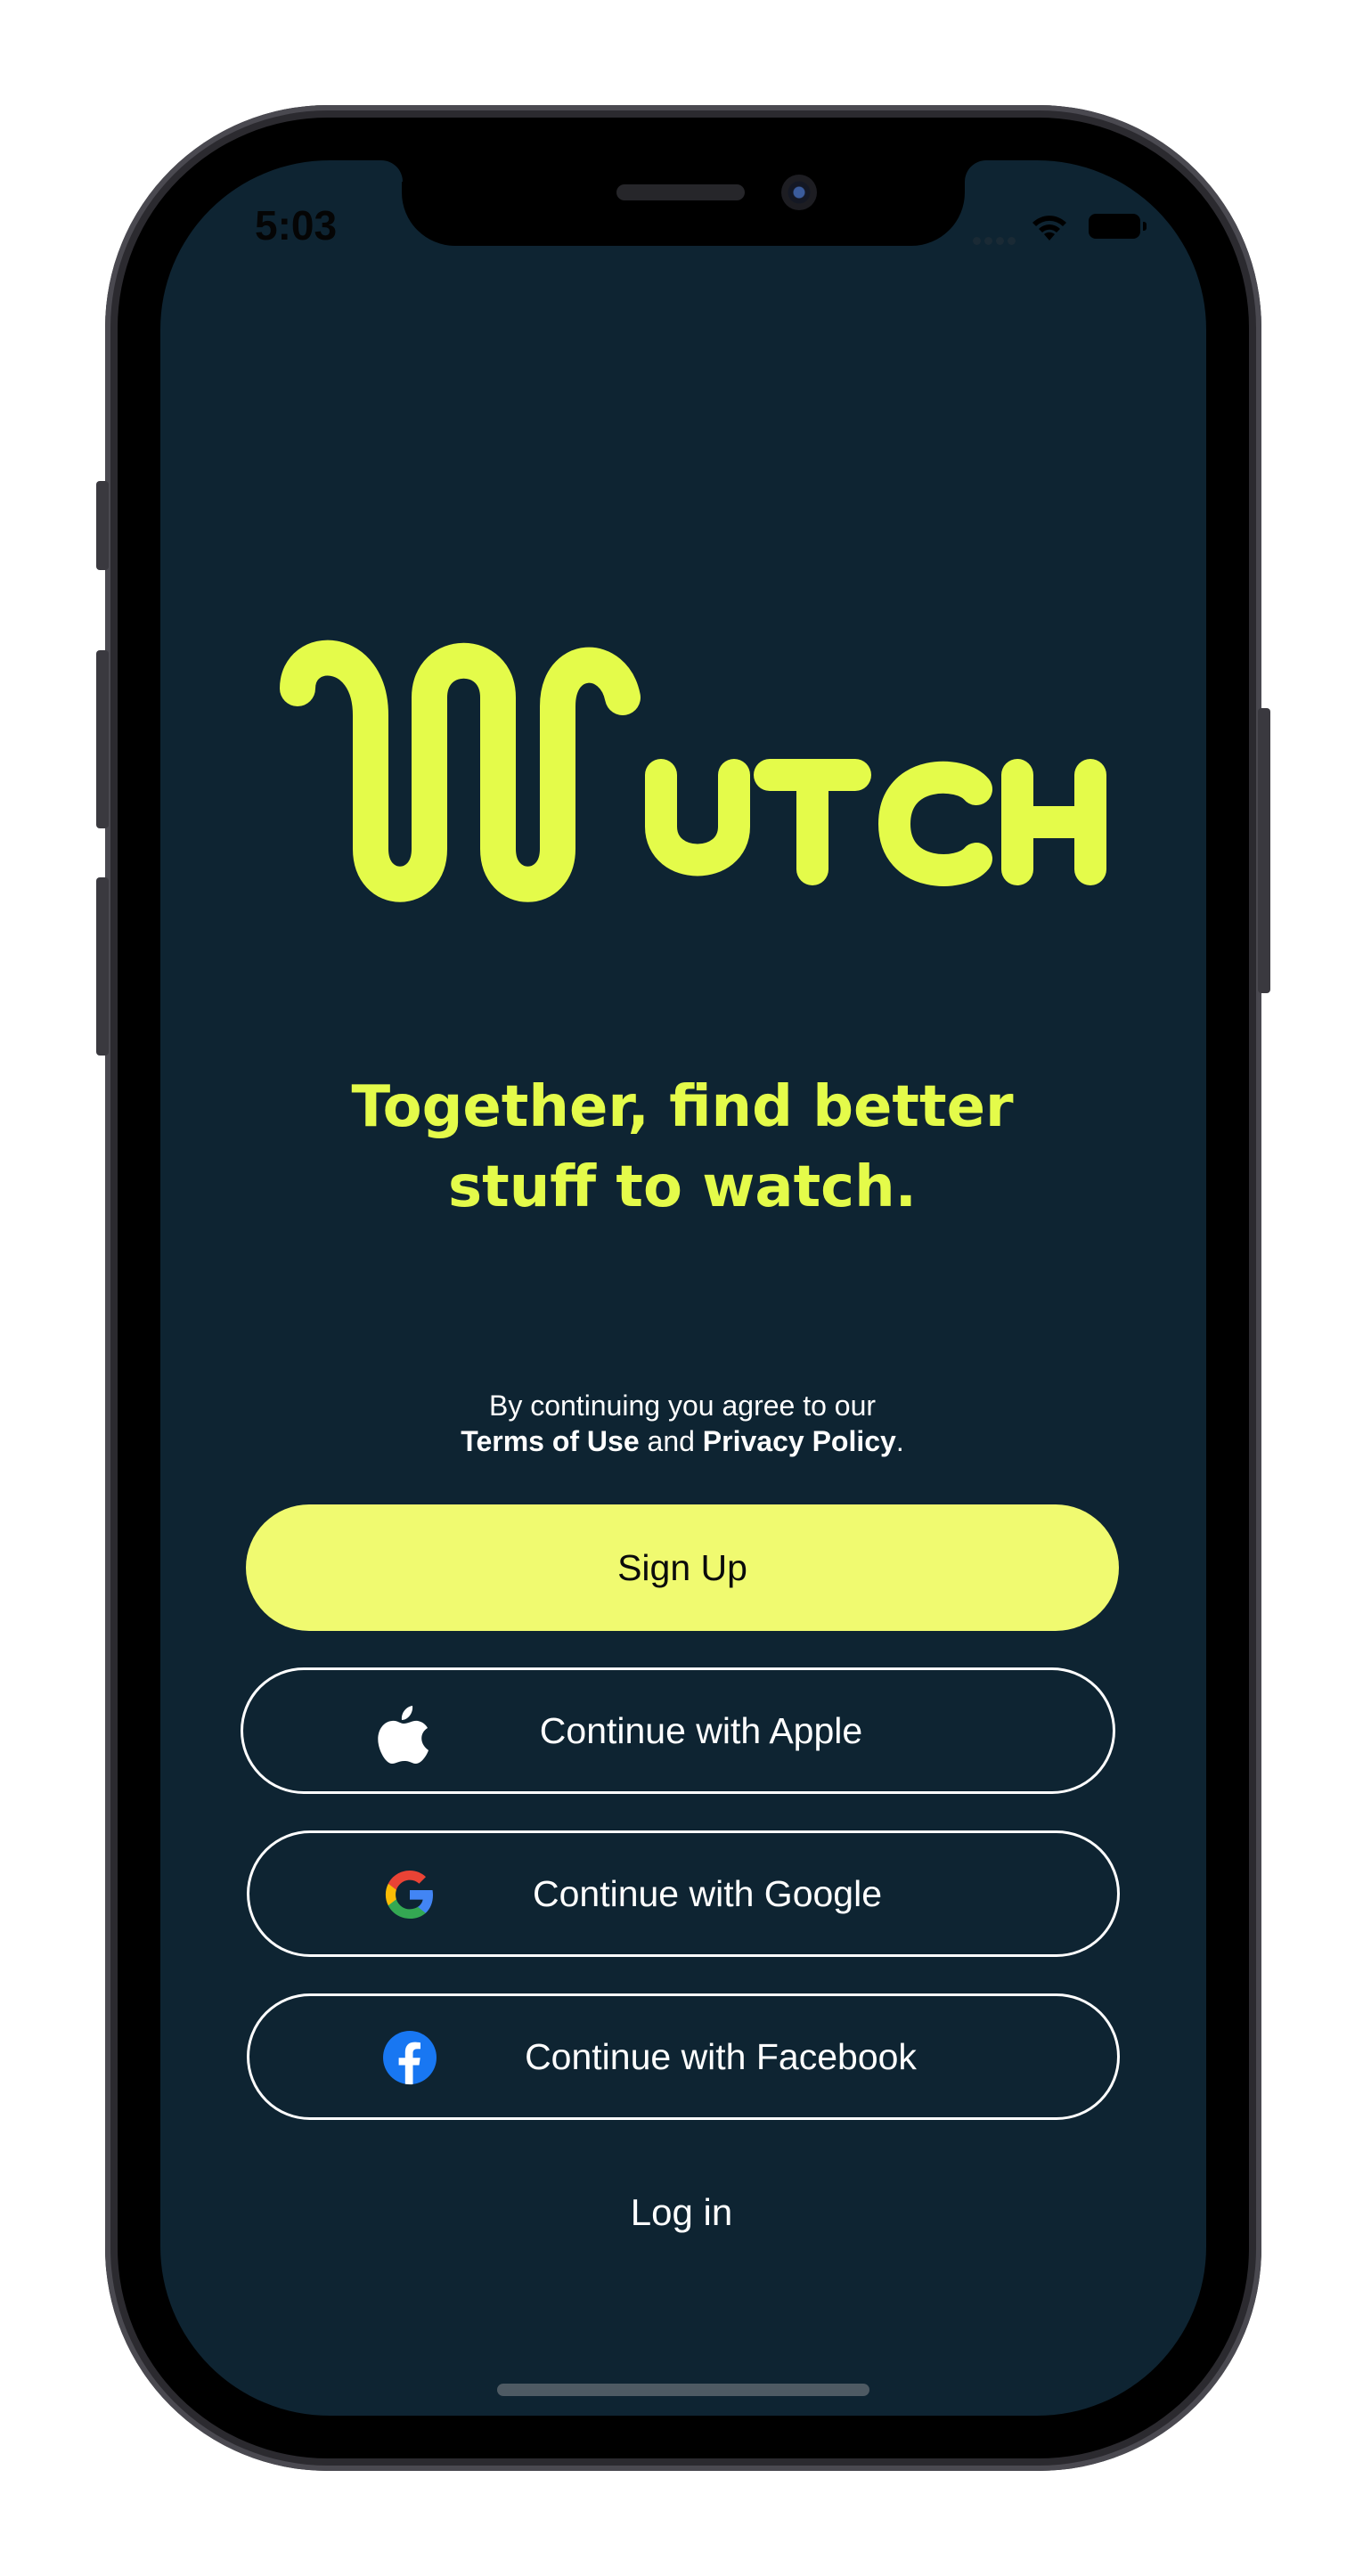 This screenshot has width=1363, height=2576. What do you see at coordinates (102, 967) in the screenshot?
I see `volume-down-button` at bounding box center [102, 967].